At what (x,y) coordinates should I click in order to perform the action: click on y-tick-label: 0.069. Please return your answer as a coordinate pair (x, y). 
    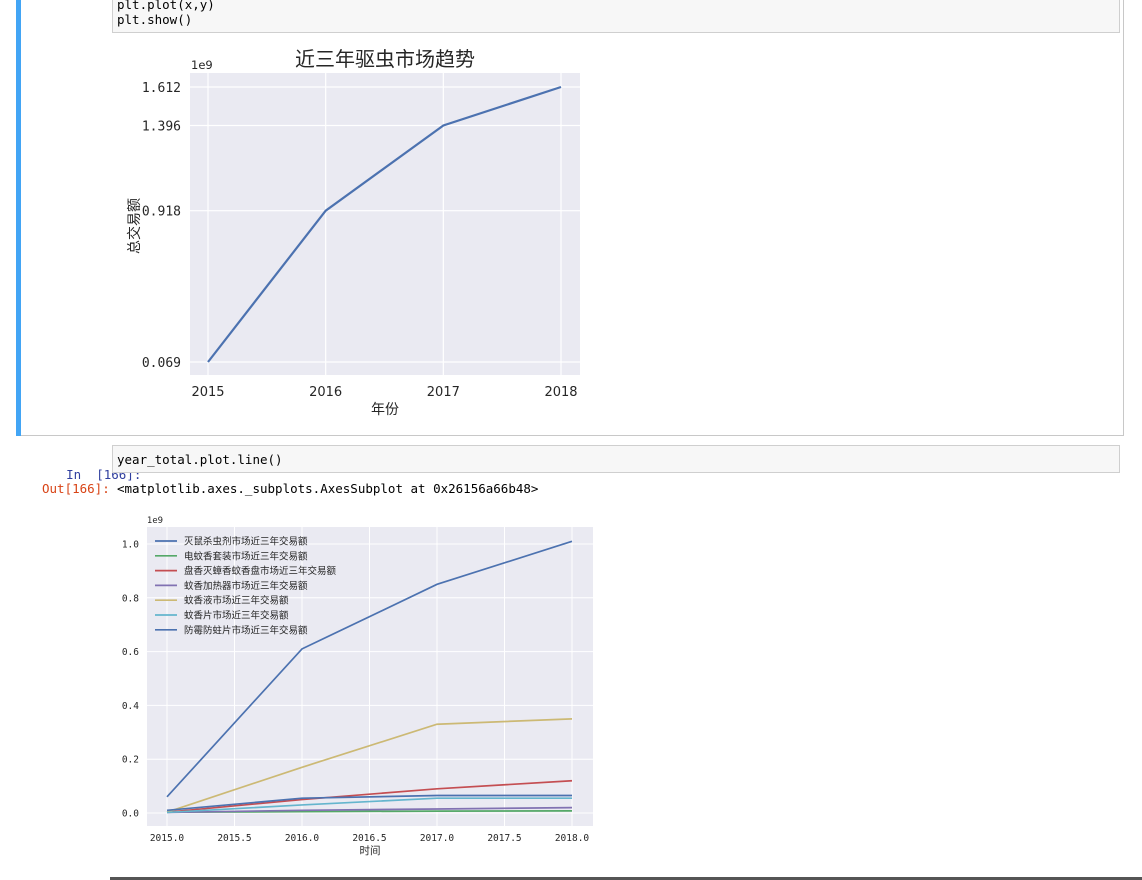
    Looking at the image, I should click on (161, 363).